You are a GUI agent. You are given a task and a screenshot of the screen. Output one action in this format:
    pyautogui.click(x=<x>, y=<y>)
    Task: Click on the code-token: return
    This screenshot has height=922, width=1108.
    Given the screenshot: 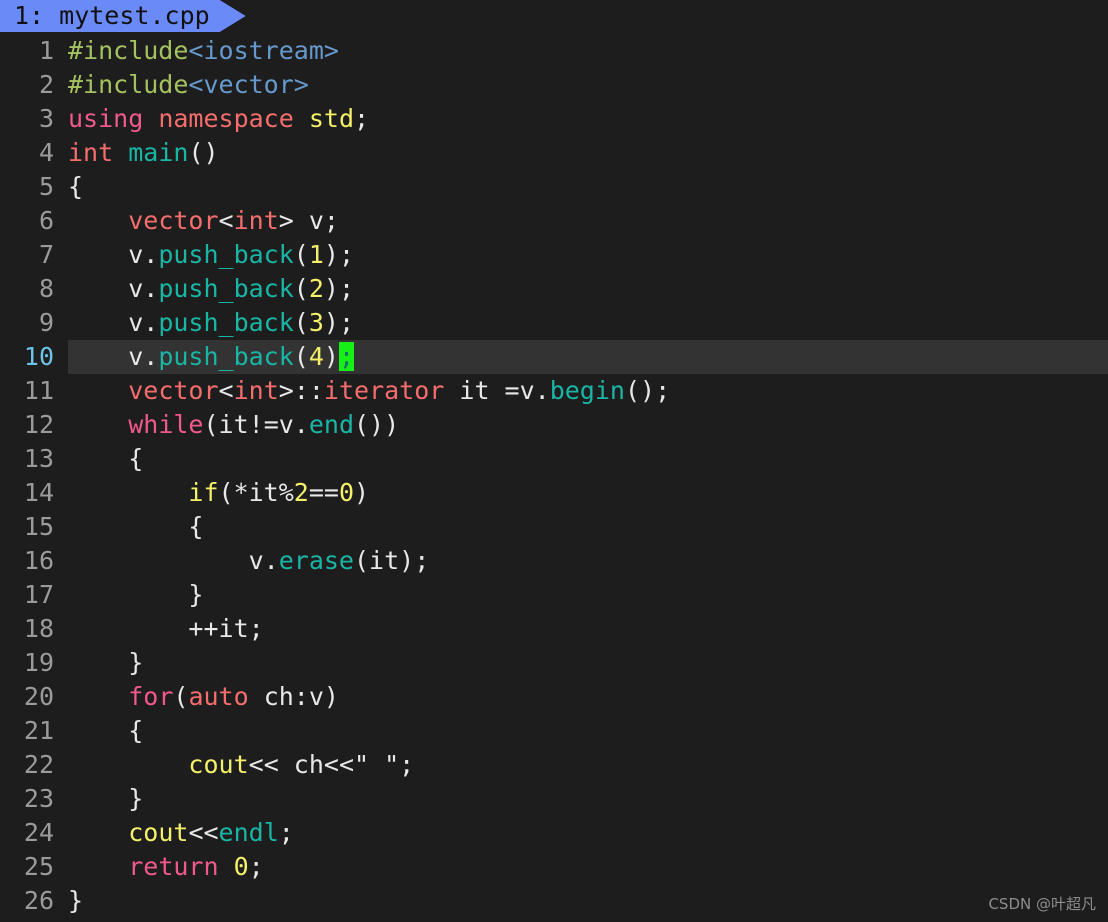 What is the action you would take?
    pyautogui.click(x=173, y=866)
    